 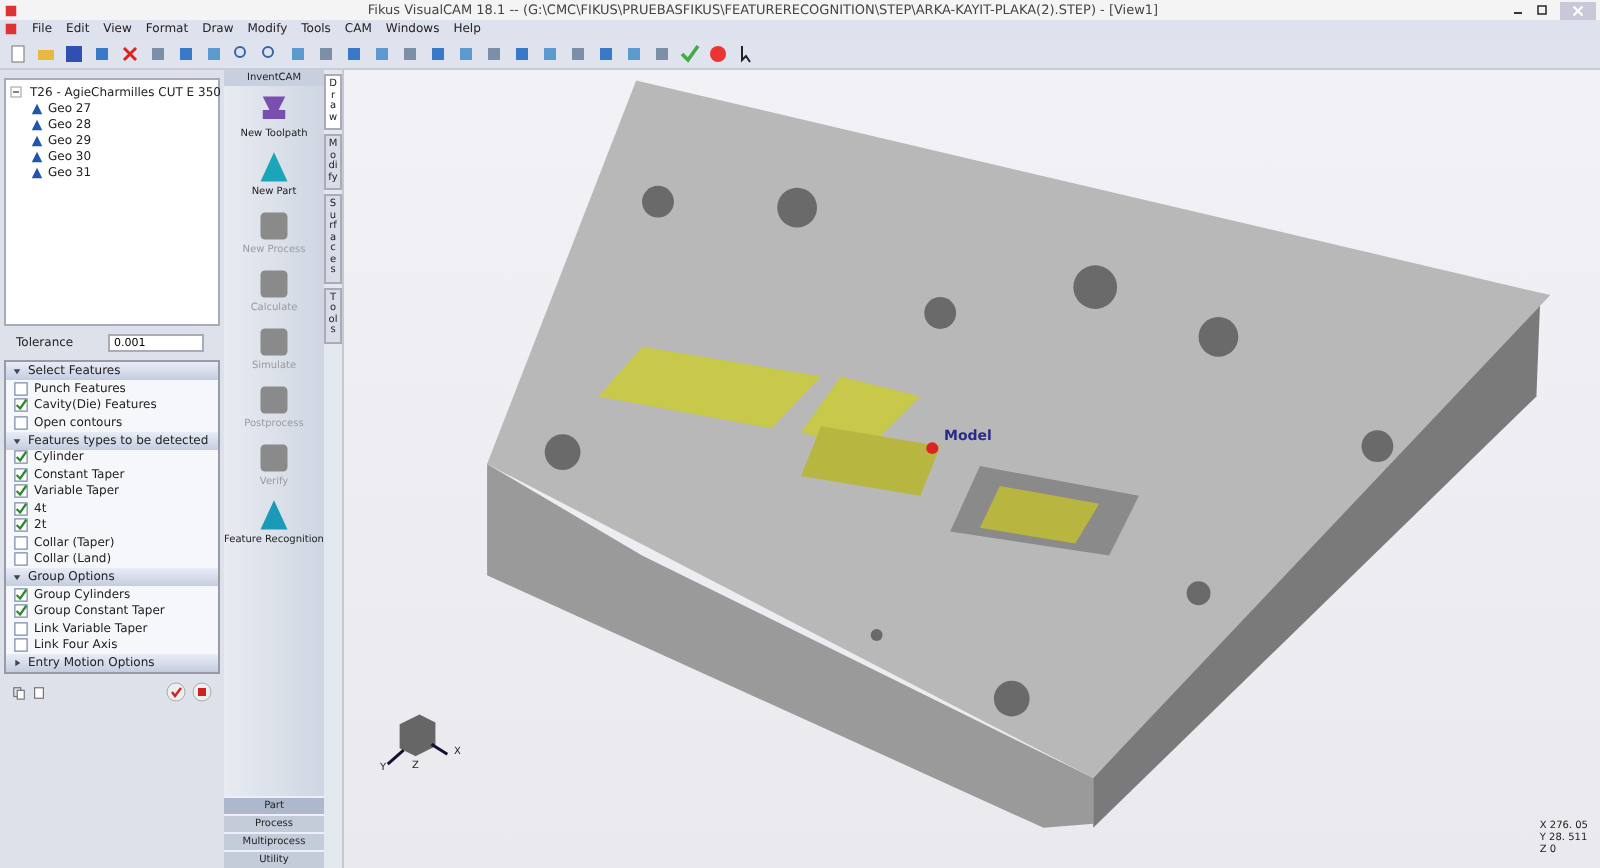 I want to click on new-file-icon, so click(x=18, y=53).